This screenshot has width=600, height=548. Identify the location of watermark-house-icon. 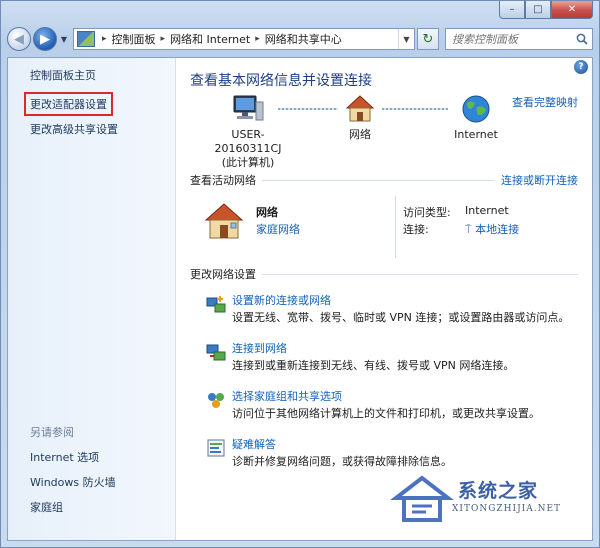
(422, 498).